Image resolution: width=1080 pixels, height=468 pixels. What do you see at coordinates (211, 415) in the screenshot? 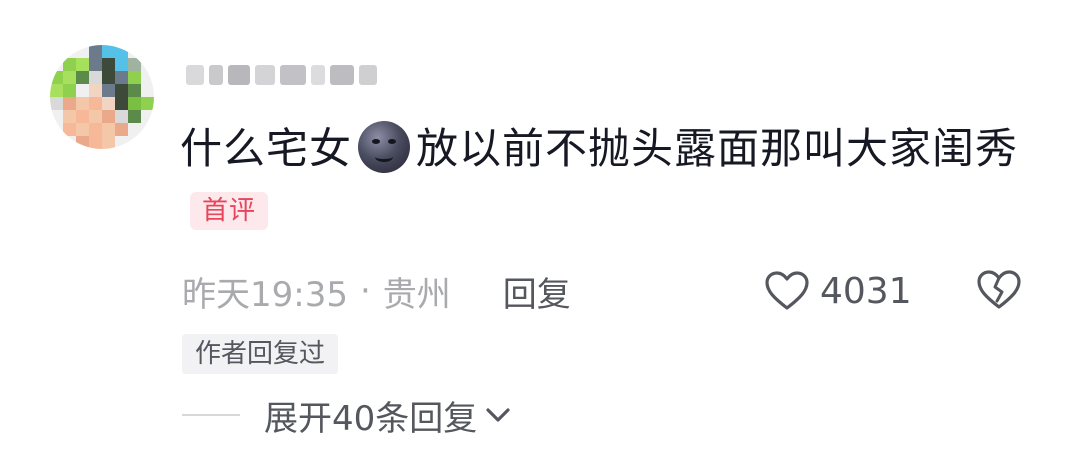
I see `divider-line` at bounding box center [211, 415].